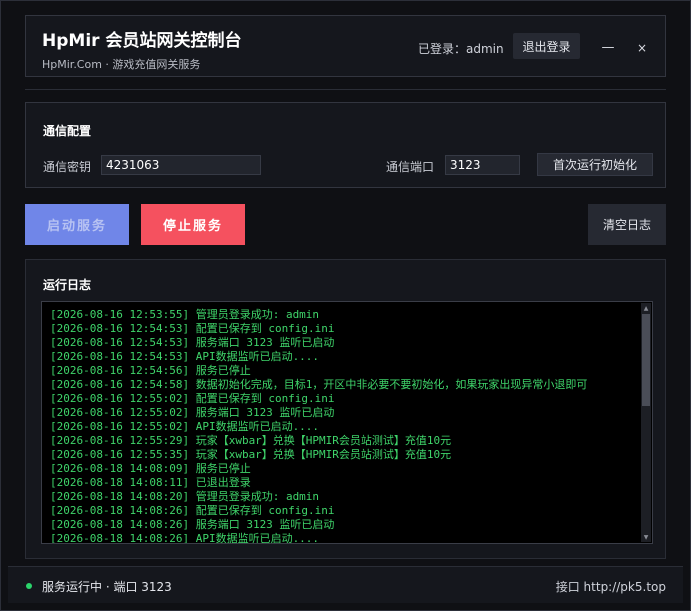 The height and width of the screenshot is (611, 691). What do you see at coordinates (67, 285) in the screenshot?
I see `log-section-title: 运行日志` at bounding box center [67, 285].